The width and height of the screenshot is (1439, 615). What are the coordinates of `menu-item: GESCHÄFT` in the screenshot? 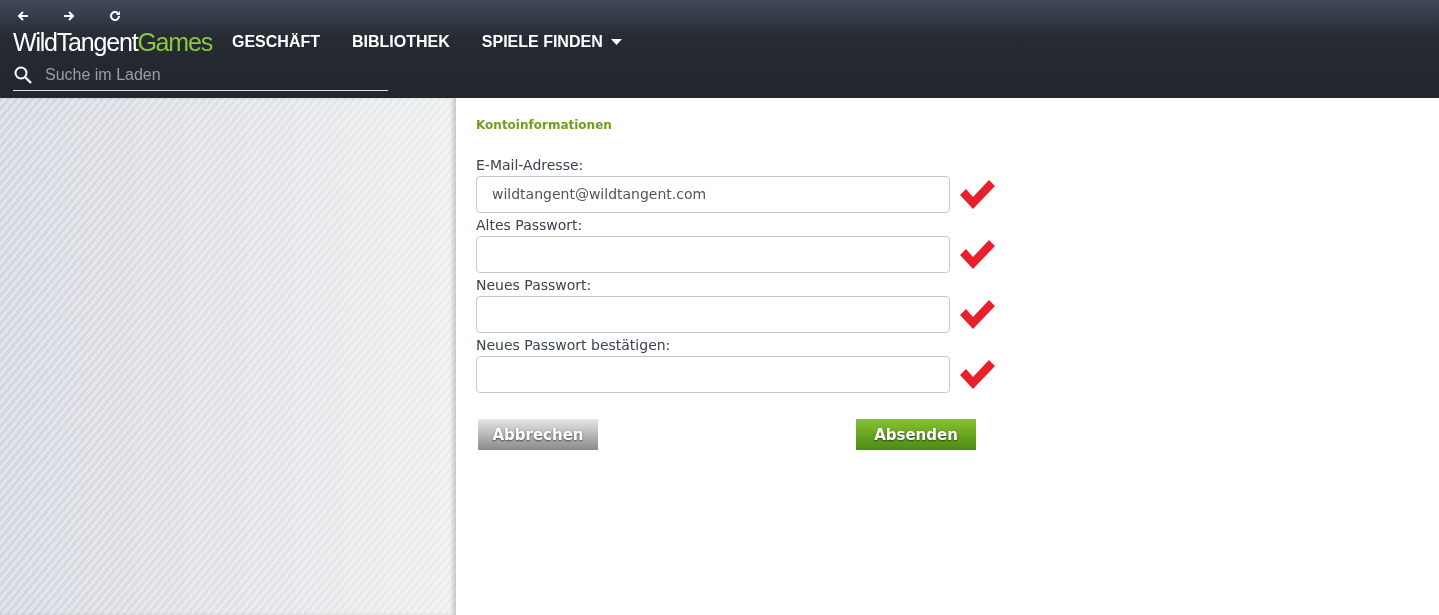 It's located at (276, 42).